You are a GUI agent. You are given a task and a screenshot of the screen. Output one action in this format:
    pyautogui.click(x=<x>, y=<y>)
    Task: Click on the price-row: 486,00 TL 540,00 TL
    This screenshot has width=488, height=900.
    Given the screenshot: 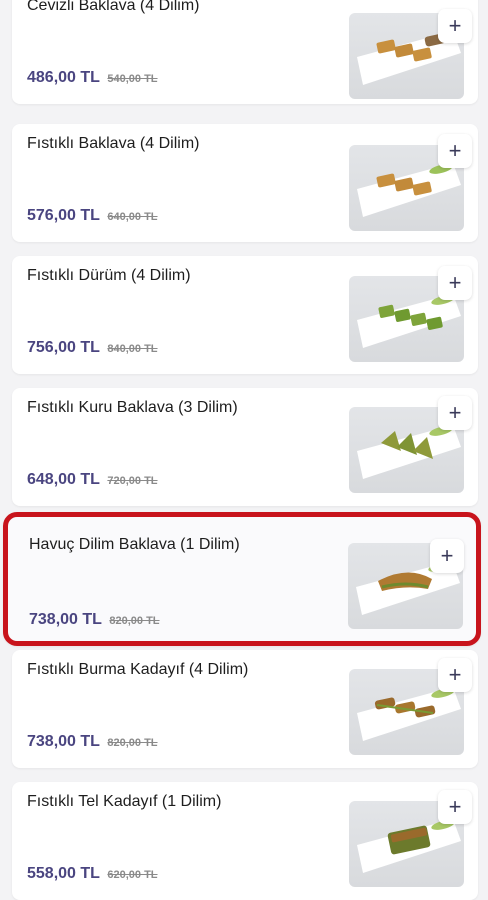 What is the action you would take?
    pyautogui.click(x=92, y=78)
    